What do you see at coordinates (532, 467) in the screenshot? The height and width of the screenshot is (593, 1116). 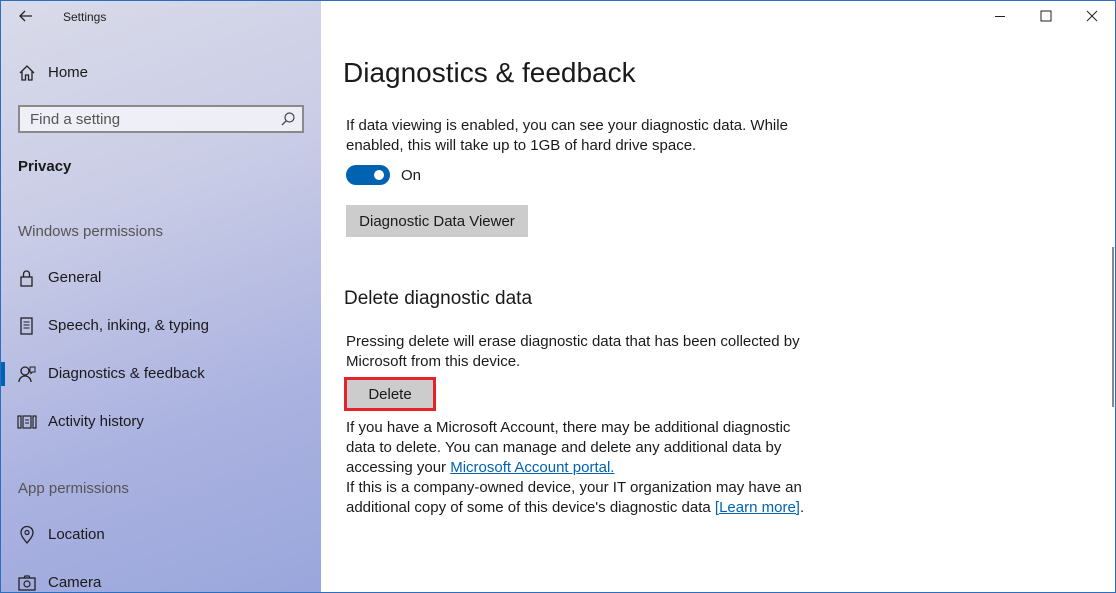 I see `microsoft-account-portal-link: Microsoft Account portal.` at bounding box center [532, 467].